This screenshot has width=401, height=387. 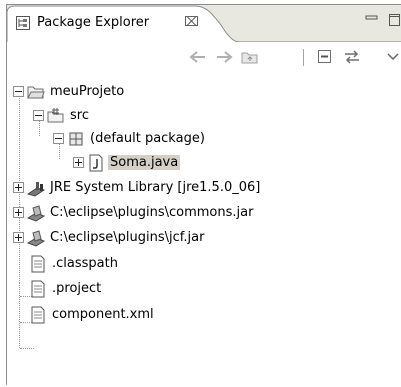 I want to click on chevron-down-icon, so click(x=393, y=57).